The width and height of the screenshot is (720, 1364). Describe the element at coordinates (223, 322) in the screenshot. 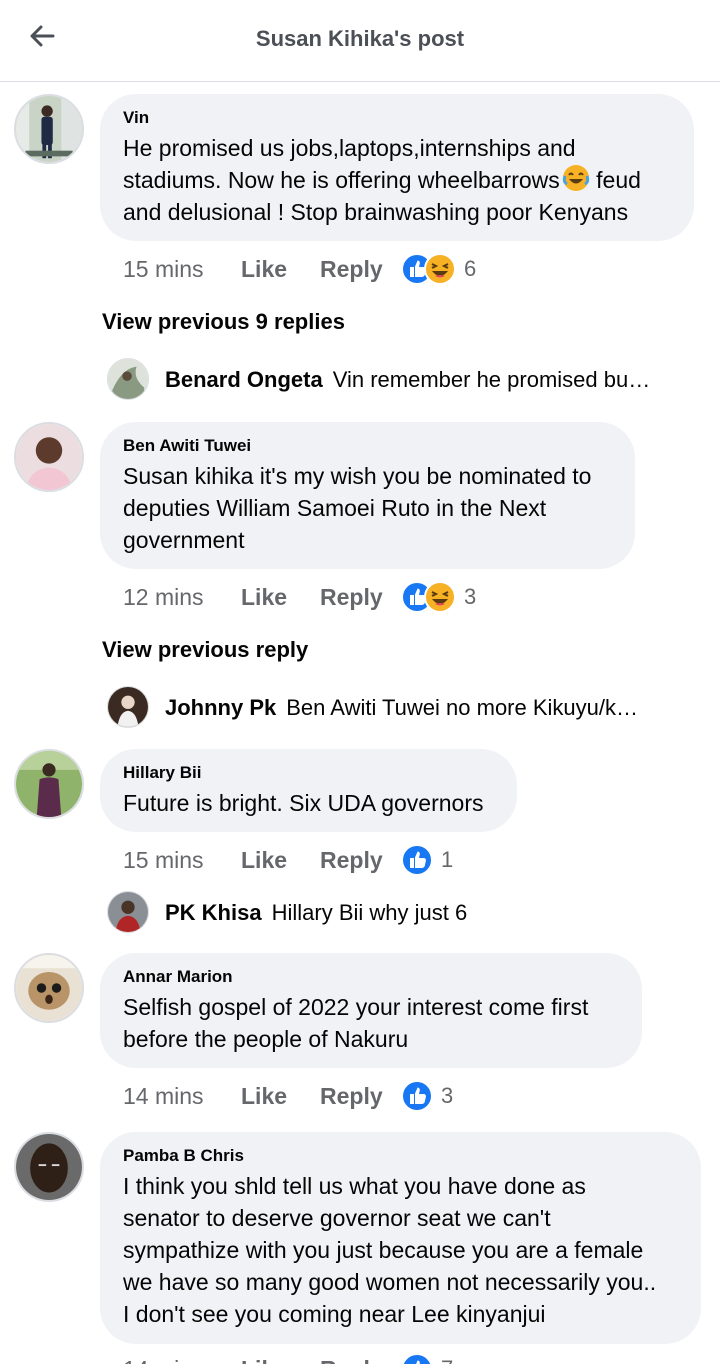

I see `view-previous-replies-link: View previous 9 replies` at that location.